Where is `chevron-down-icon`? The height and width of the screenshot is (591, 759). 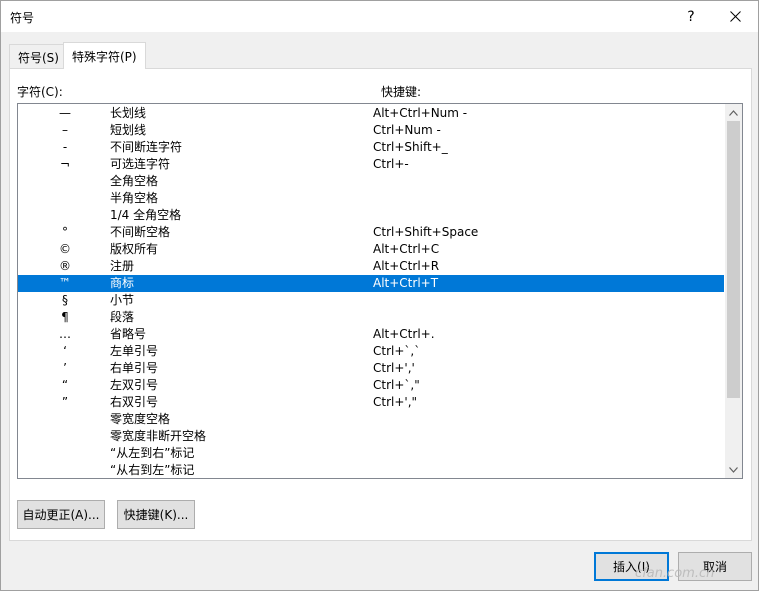 chevron-down-icon is located at coordinates (733, 469).